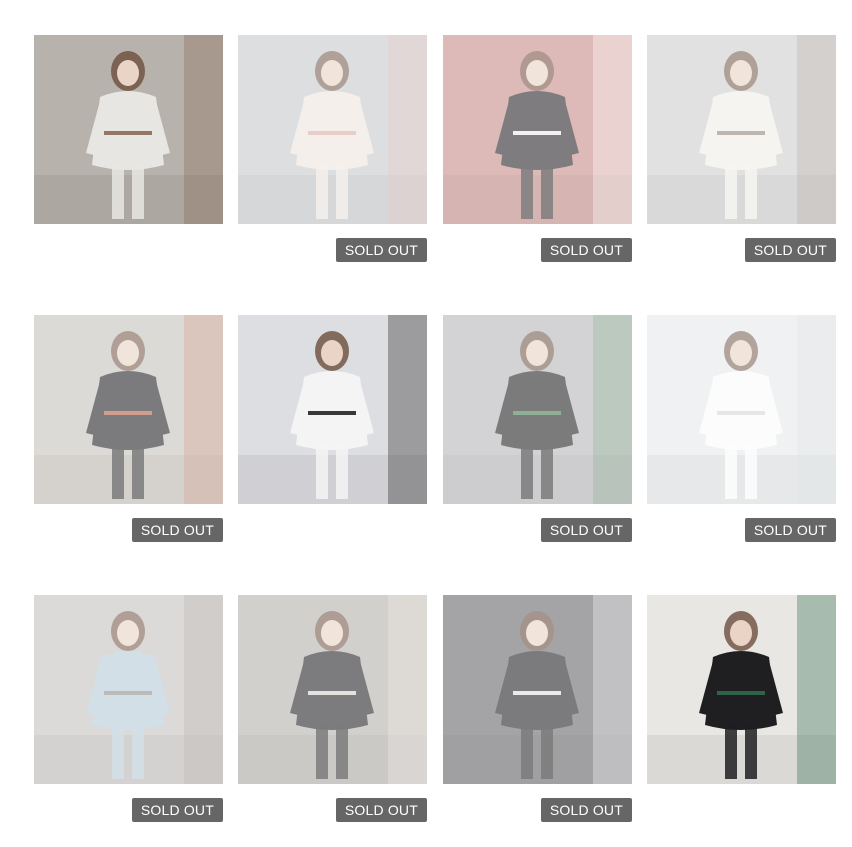 This screenshot has width=852, height=847. I want to click on product-white-blazer-photo, so click(128, 129).